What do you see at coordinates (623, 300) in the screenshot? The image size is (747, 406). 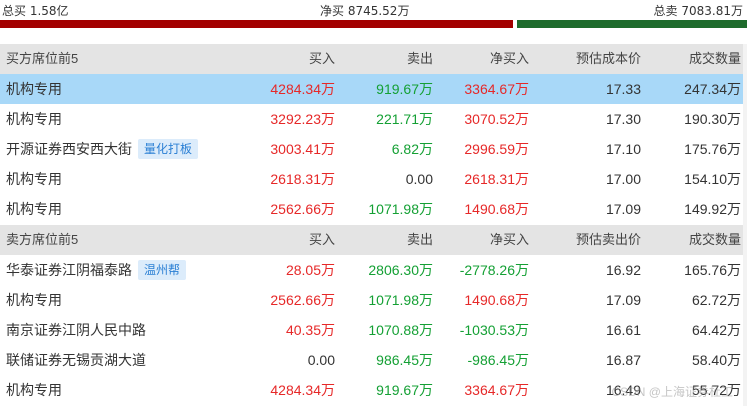 I see `price: 17.09` at bounding box center [623, 300].